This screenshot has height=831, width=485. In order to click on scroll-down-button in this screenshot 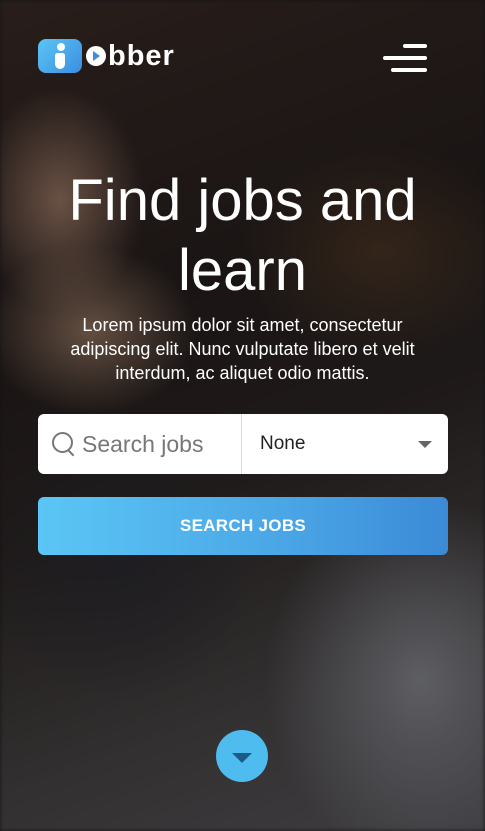, I will do `click(242, 756)`.